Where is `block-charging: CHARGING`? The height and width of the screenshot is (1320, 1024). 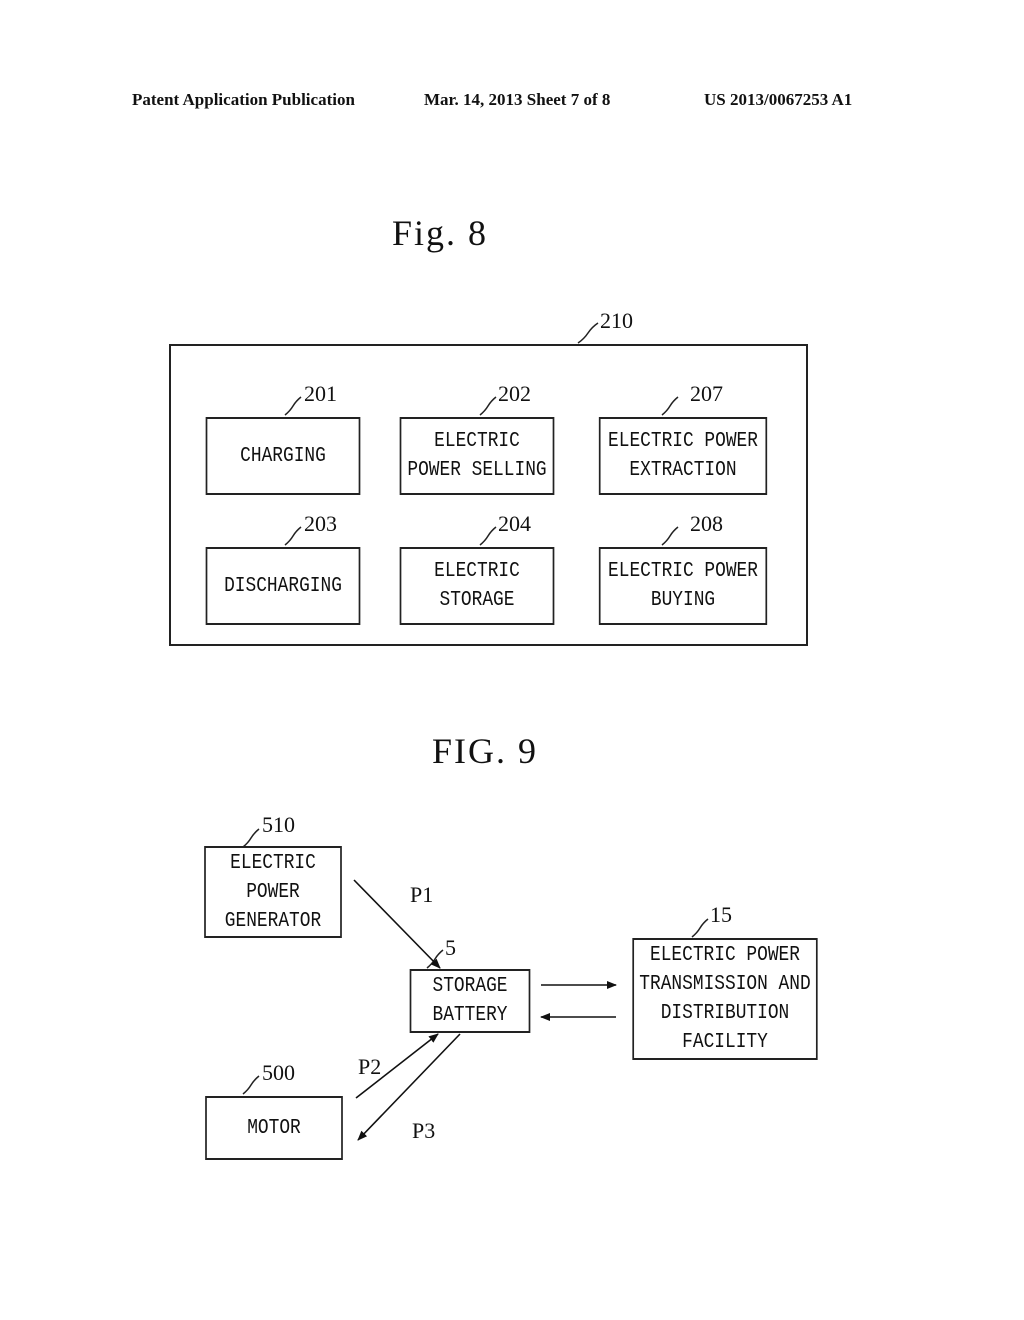 block-charging: CHARGING is located at coordinates (283, 456).